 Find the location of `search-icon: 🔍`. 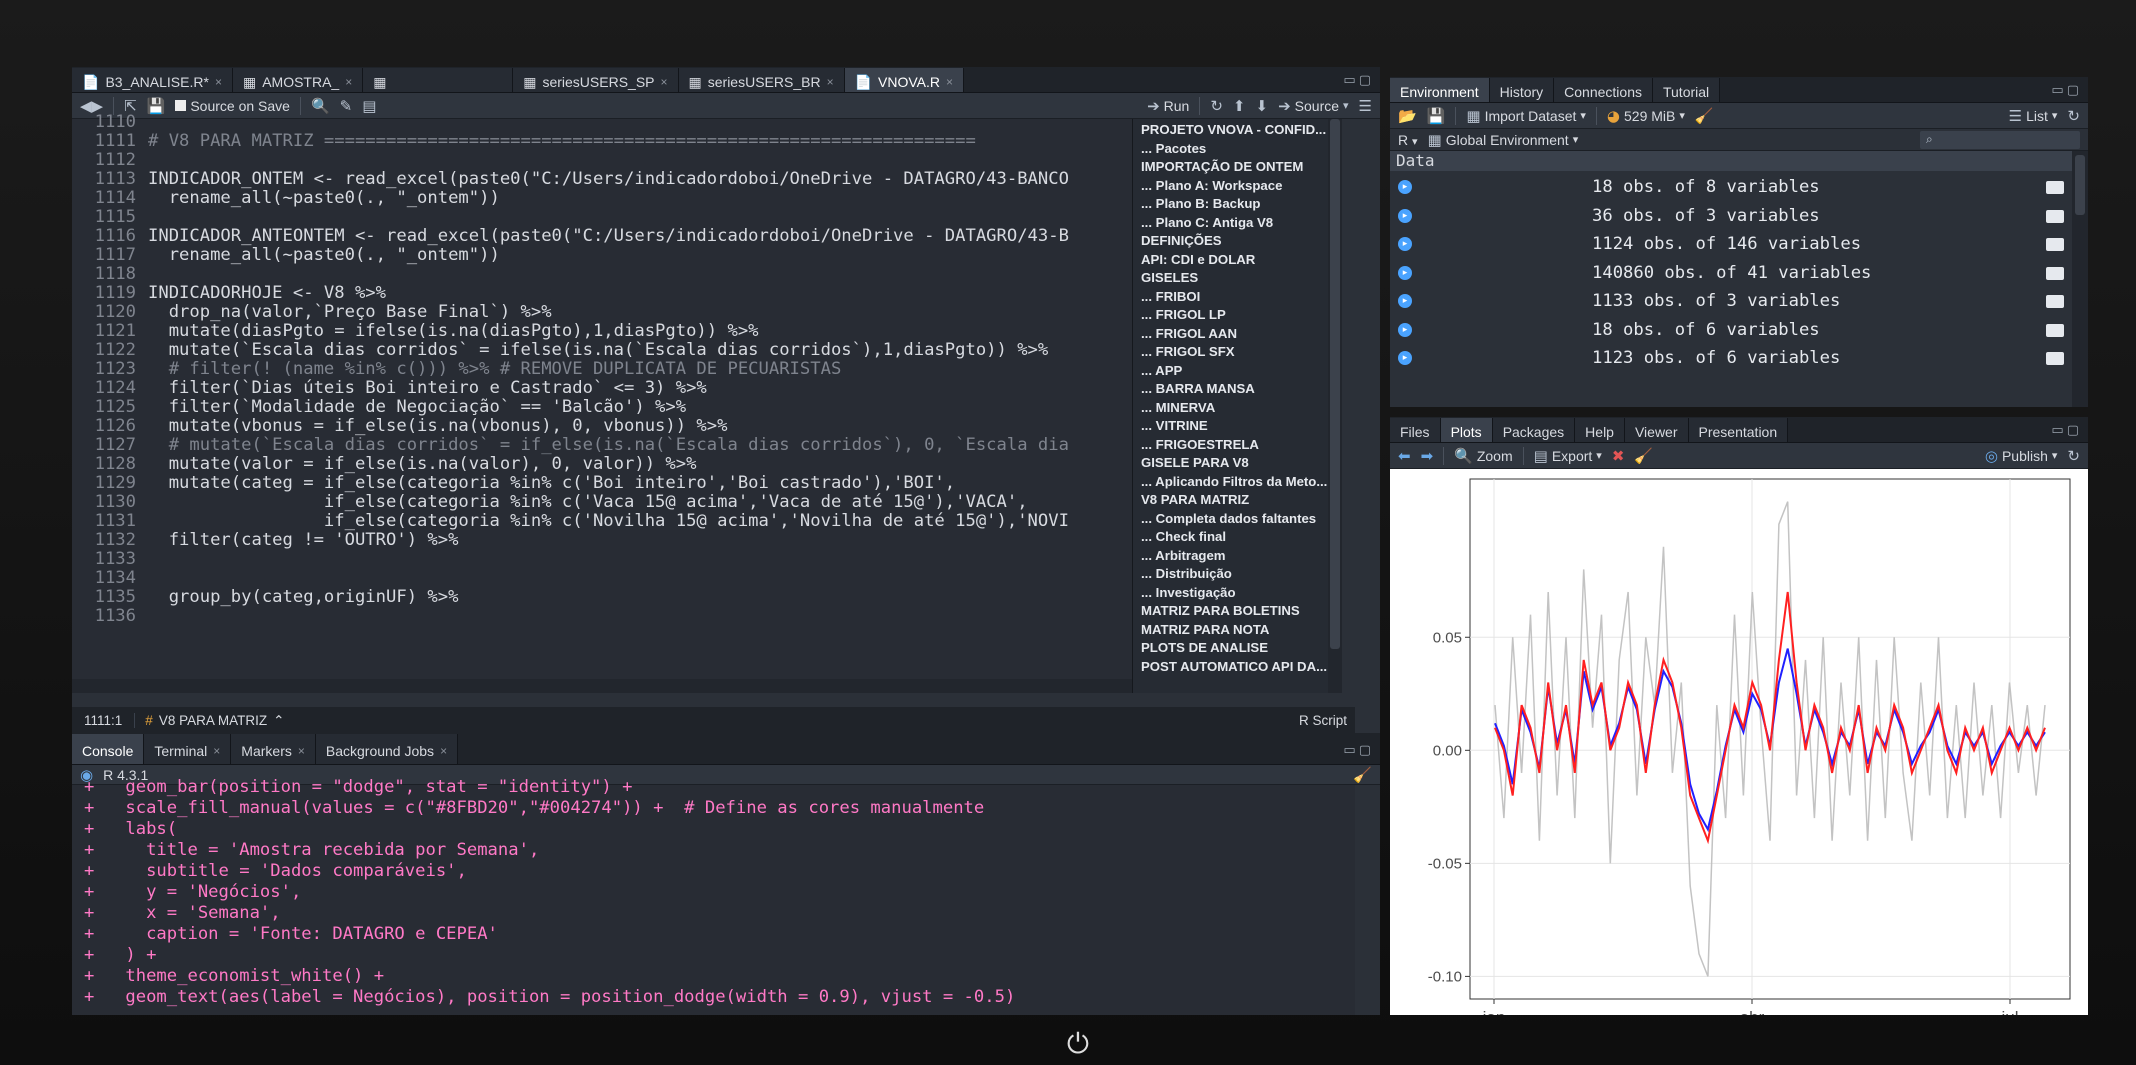

search-icon: 🔍 is located at coordinates (320, 106).